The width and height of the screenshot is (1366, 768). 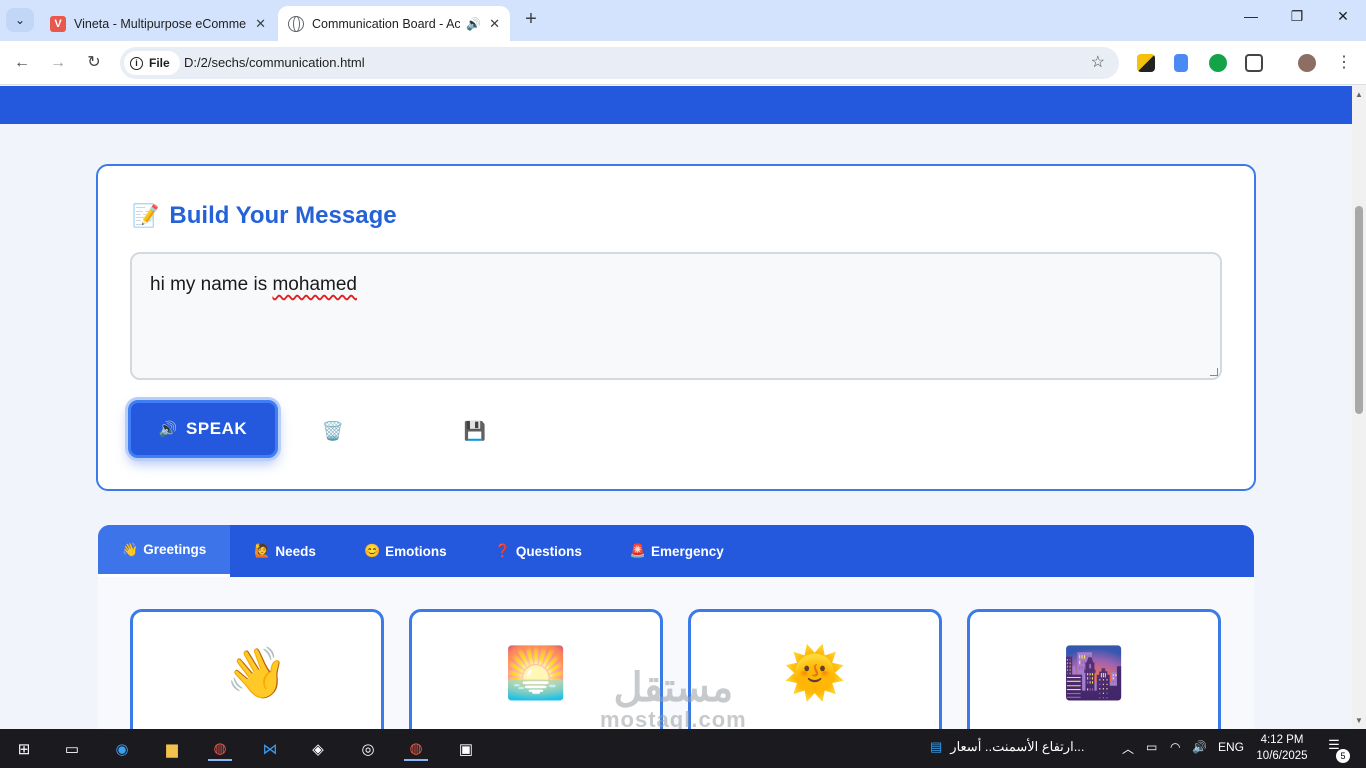 I want to click on browser-tab-vineta: V Vineta - Multipurpose eCommerce ✕, so click(x=158, y=23).